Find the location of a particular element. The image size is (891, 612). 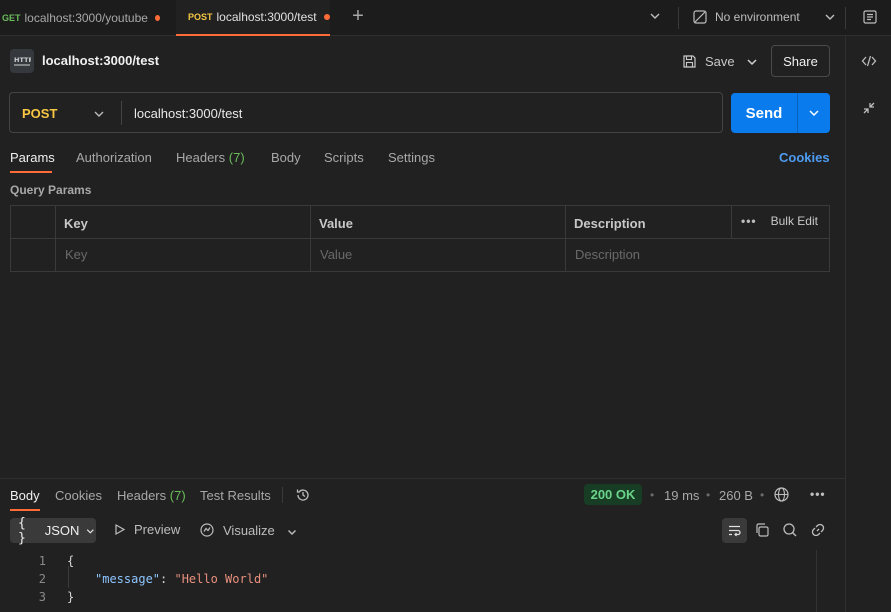

param-value-input: Value is located at coordinates (336, 254).